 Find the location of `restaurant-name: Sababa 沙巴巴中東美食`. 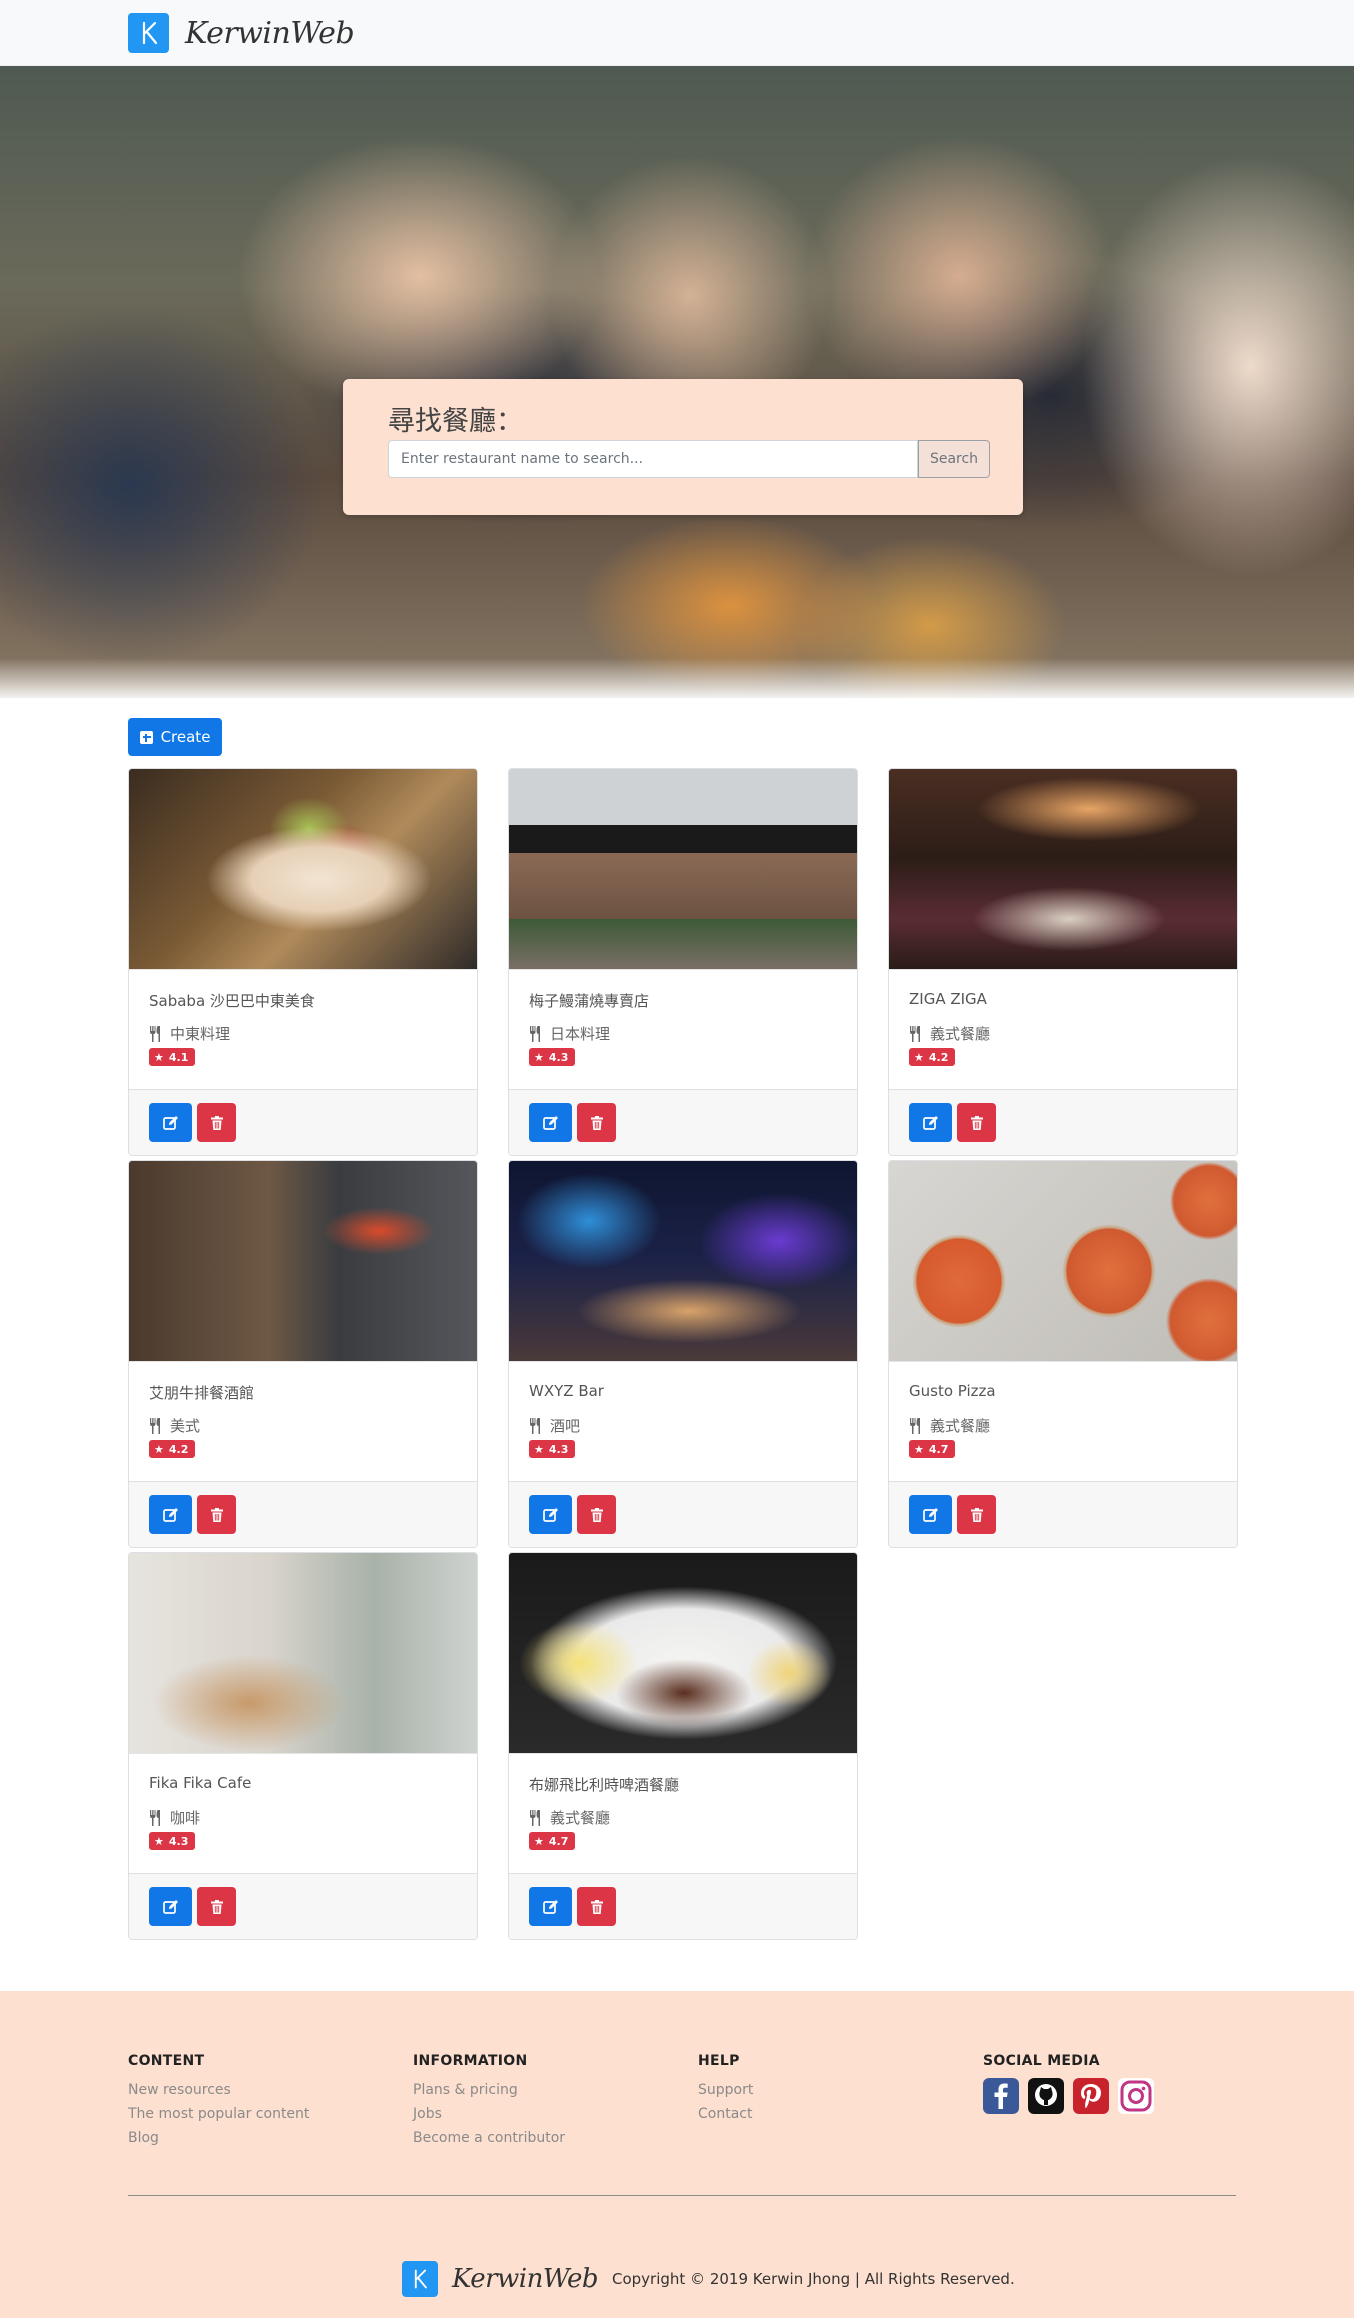

restaurant-name: Sababa 沙巴巴中東美食 is located at coordinates (232, 1000).